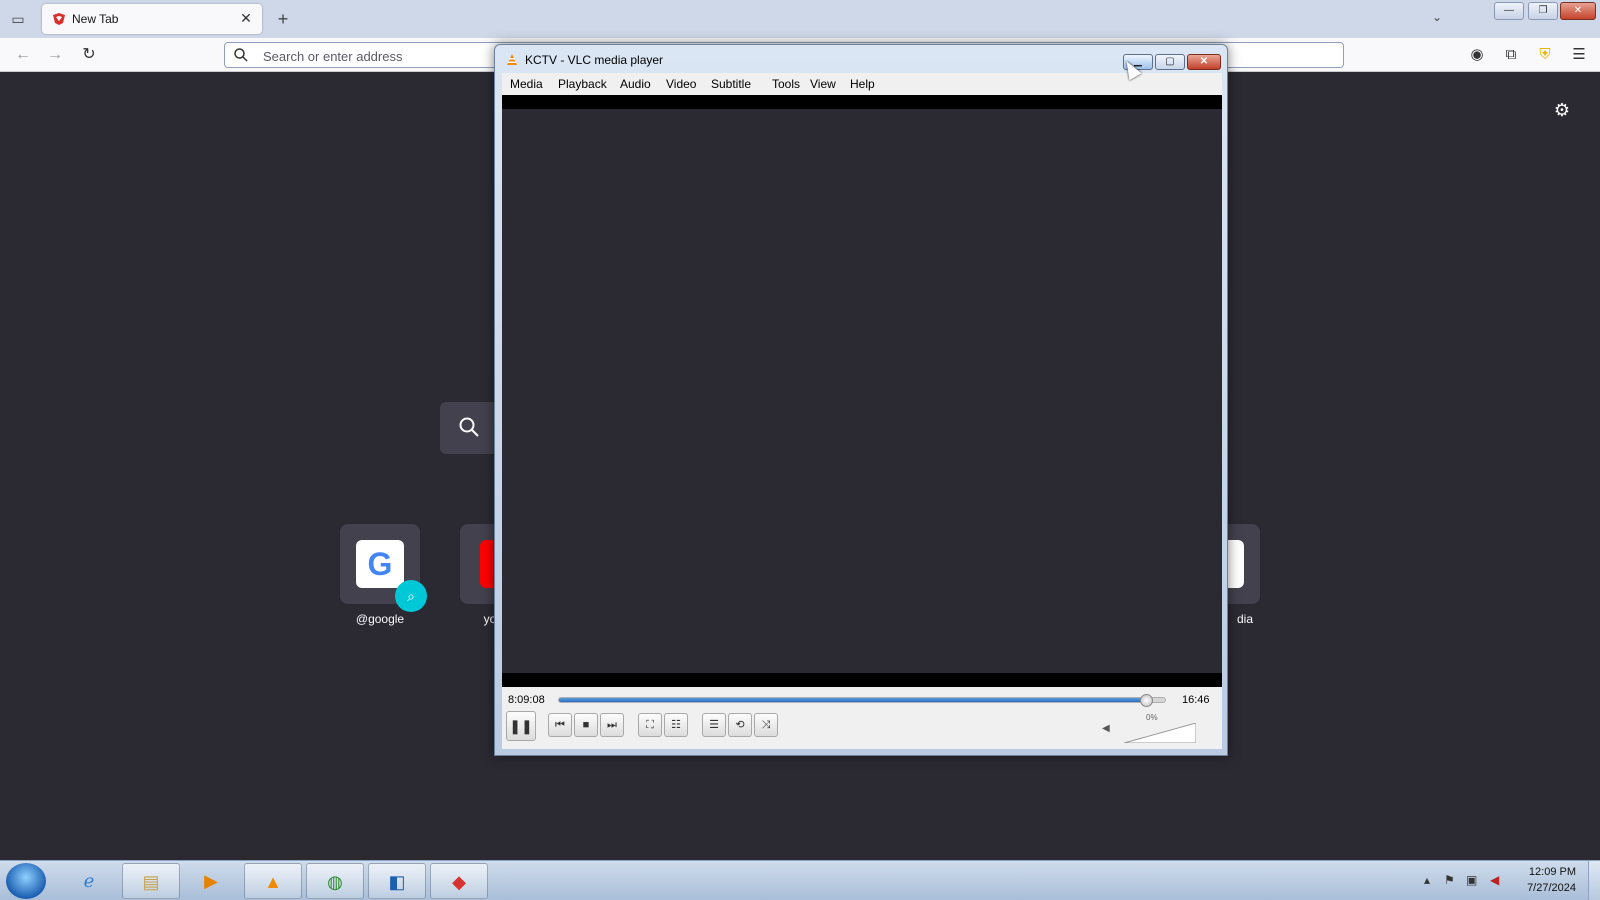  What do you see at coordinates (1546, 872) in the screenshot?
I see `clock-time: 12:09 PM` at bounding box center [1546, 872].